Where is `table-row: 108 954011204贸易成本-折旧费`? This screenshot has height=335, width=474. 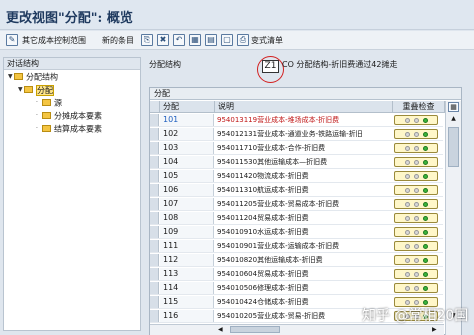
table-row: 108 954011204贸易成本-折旧费 is located at coordinates (296, 218).